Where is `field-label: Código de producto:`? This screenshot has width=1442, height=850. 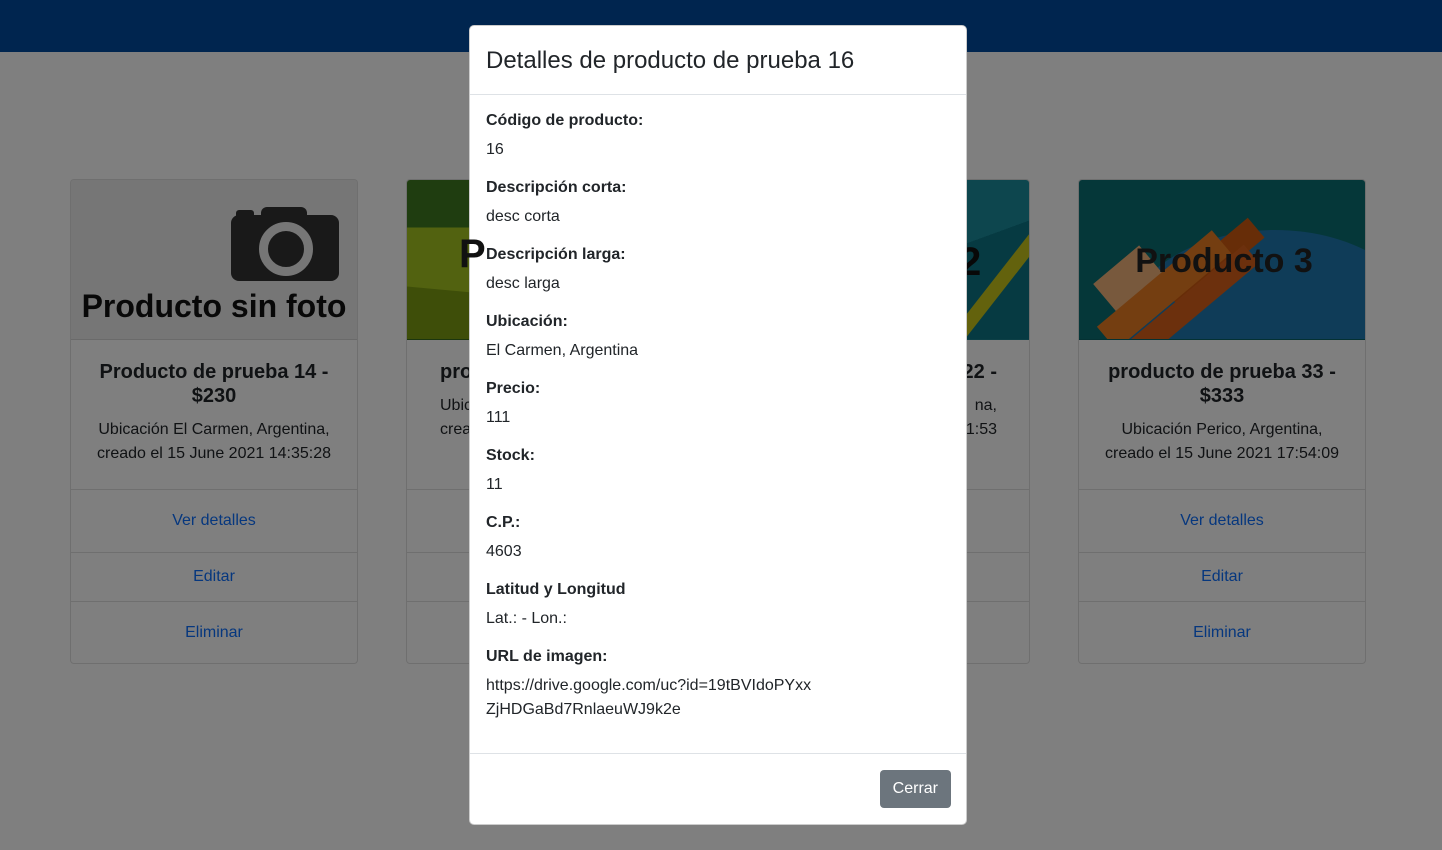 field-label: Código de producto: is located at coordinates (565, 120).